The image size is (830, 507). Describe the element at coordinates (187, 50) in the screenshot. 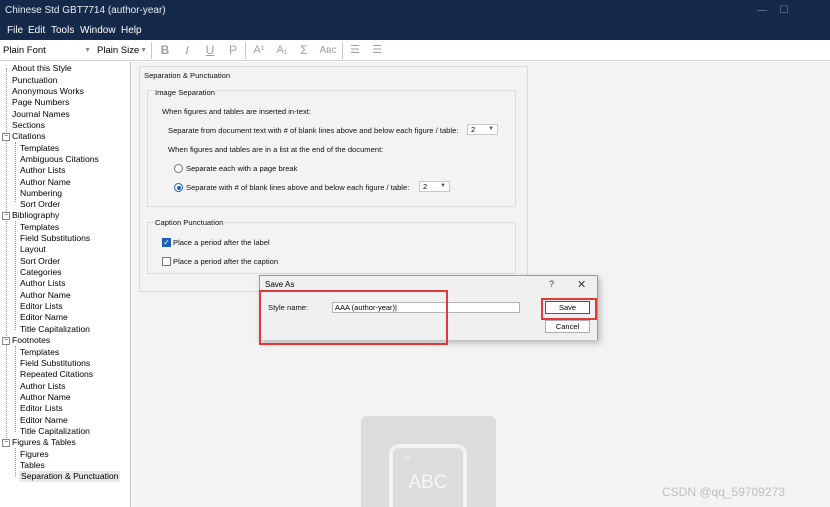

I see `italic-icon: I` at that location.